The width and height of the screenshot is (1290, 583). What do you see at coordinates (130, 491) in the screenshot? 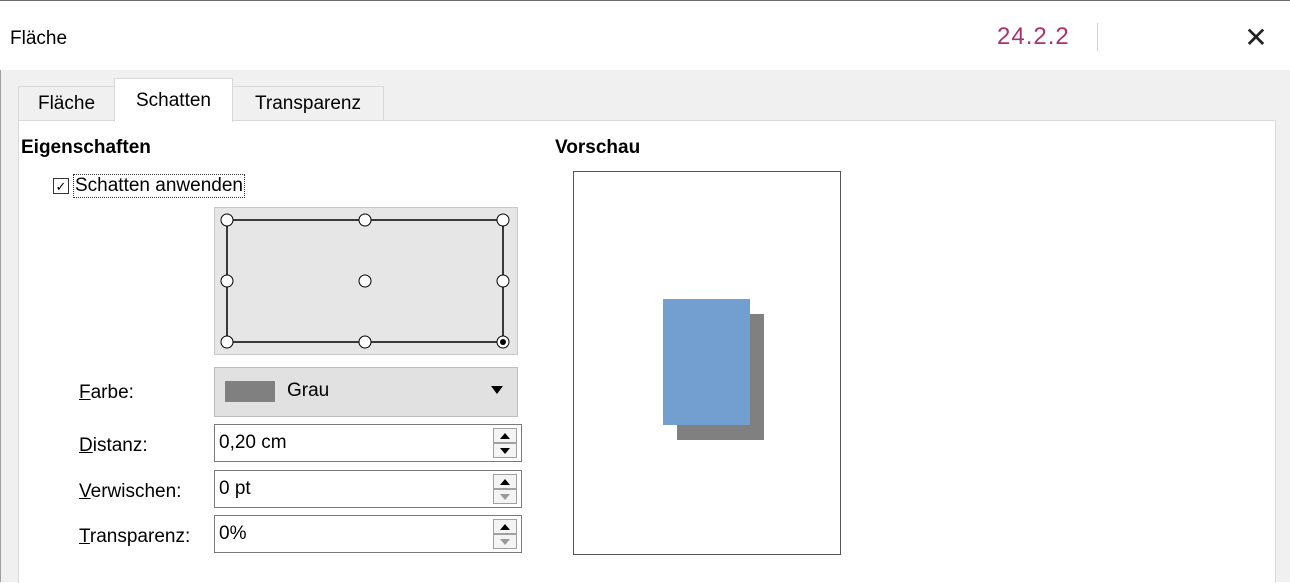
I see `blur-label: Verwischen:` at bounding box center [130, 491].